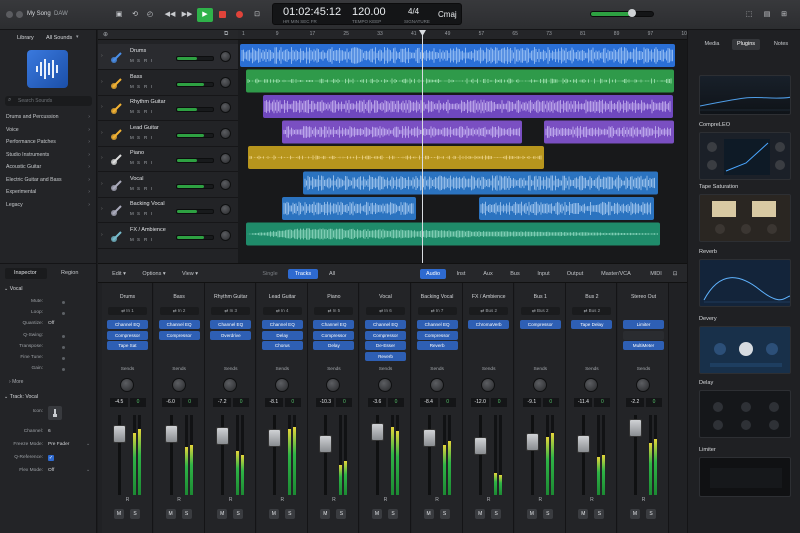  What do you see at coordinates (462, 35) in the screenshot?
I see `bar-ruler: 191725334149576573818997105` at bounding box center [462, 35].